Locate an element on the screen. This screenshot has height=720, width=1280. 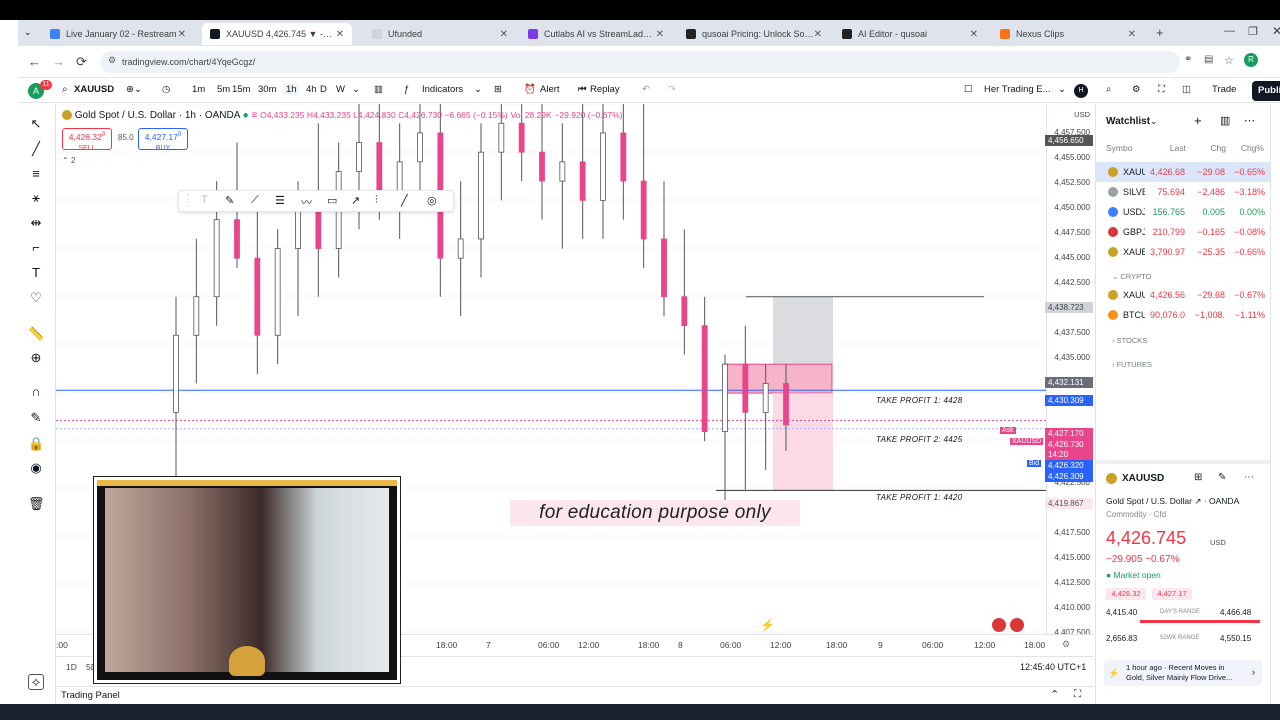
layout-dropdown-icon: ⌄ is located at coordinates (1062, 89).